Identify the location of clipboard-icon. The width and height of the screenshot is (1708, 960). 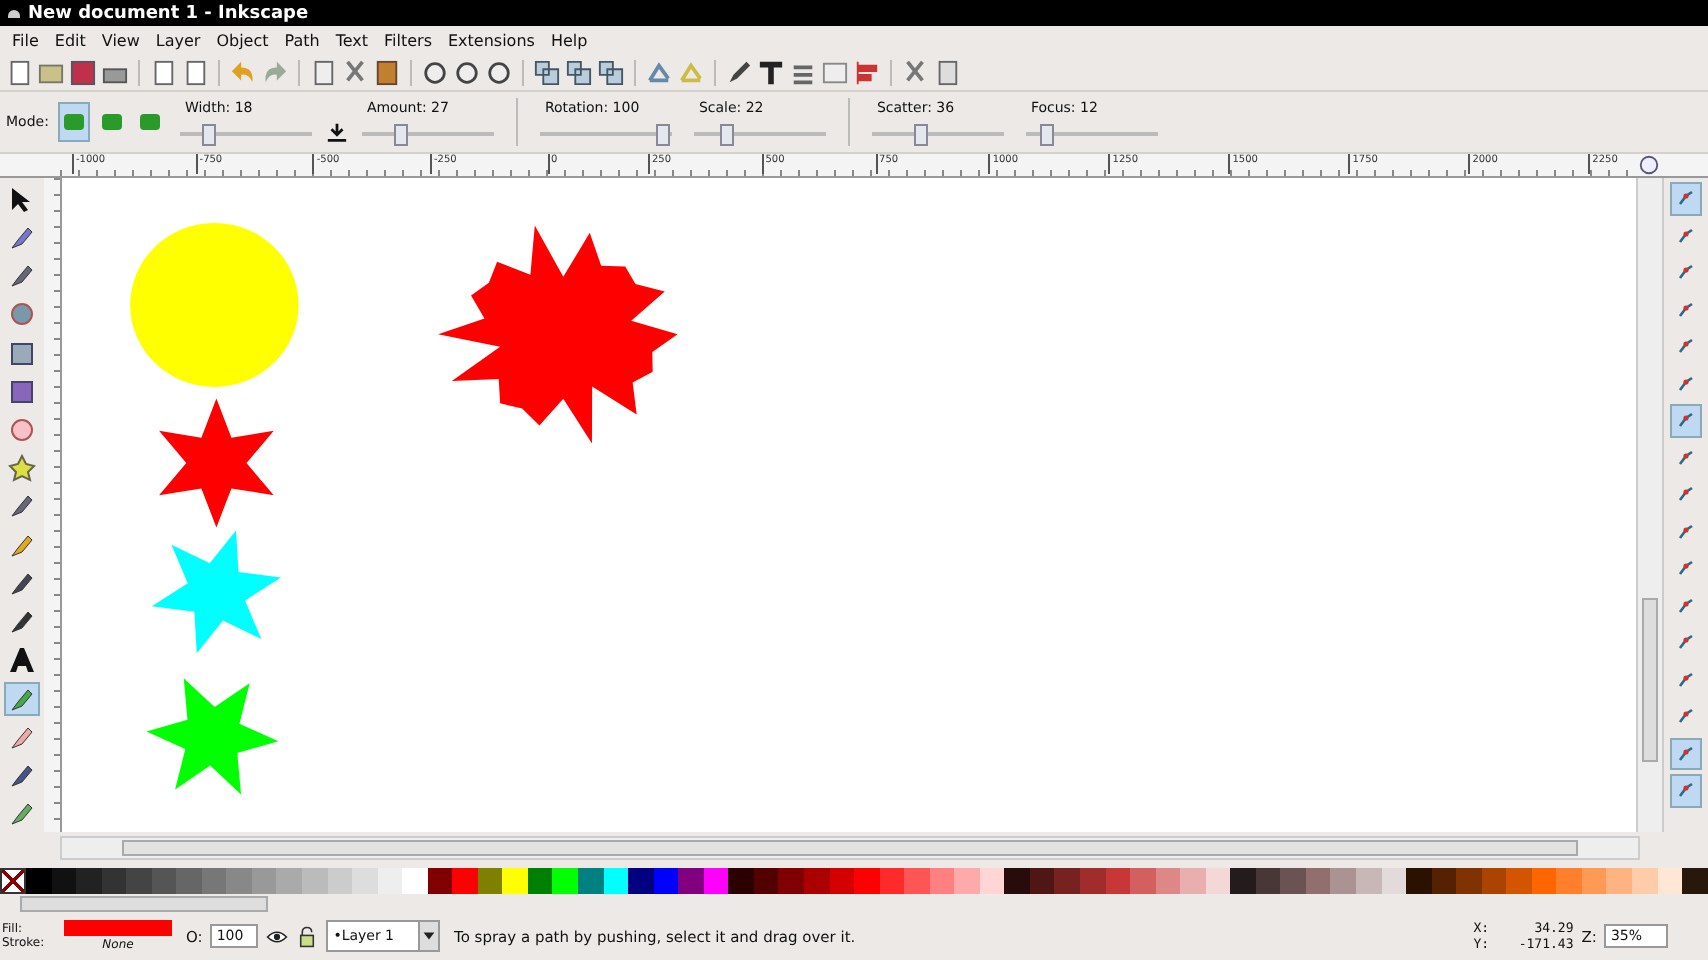
(387, 72).